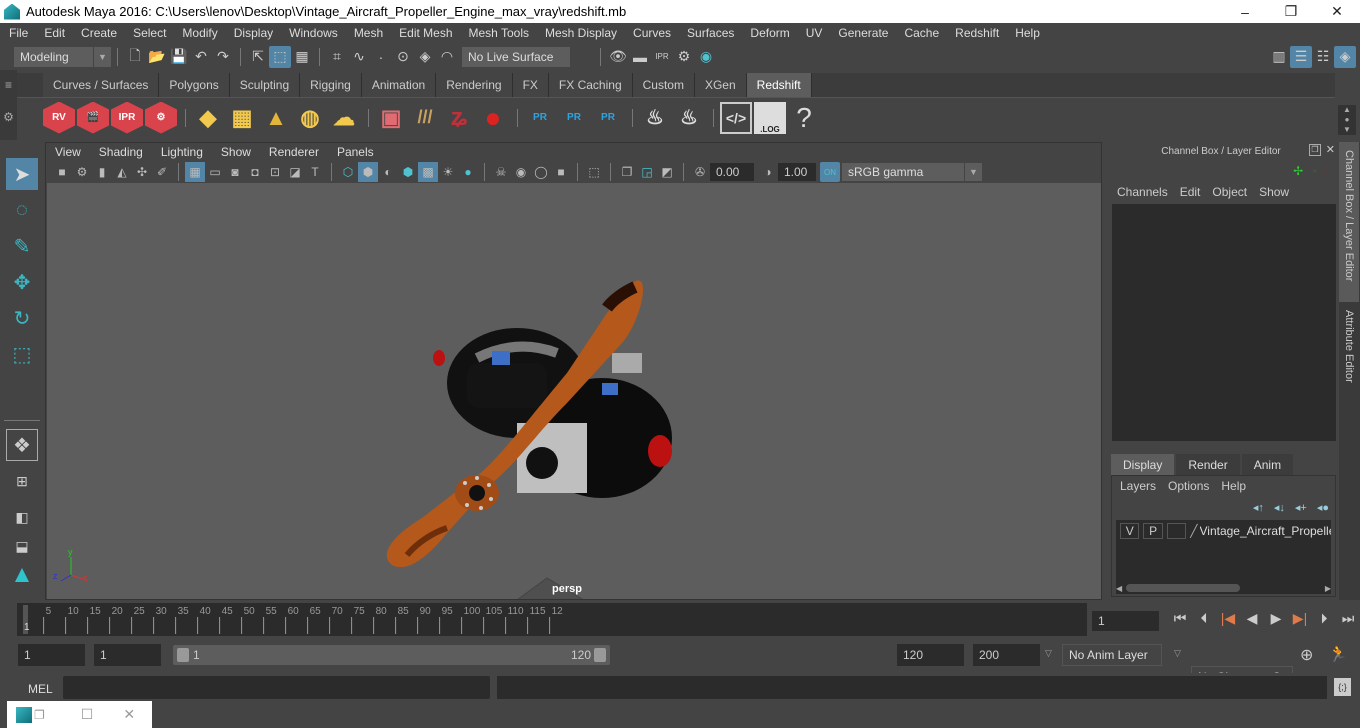 This screenshot has height=728, width=1360. I want to click on layer-menu-help: Help, so click(1235, 486).